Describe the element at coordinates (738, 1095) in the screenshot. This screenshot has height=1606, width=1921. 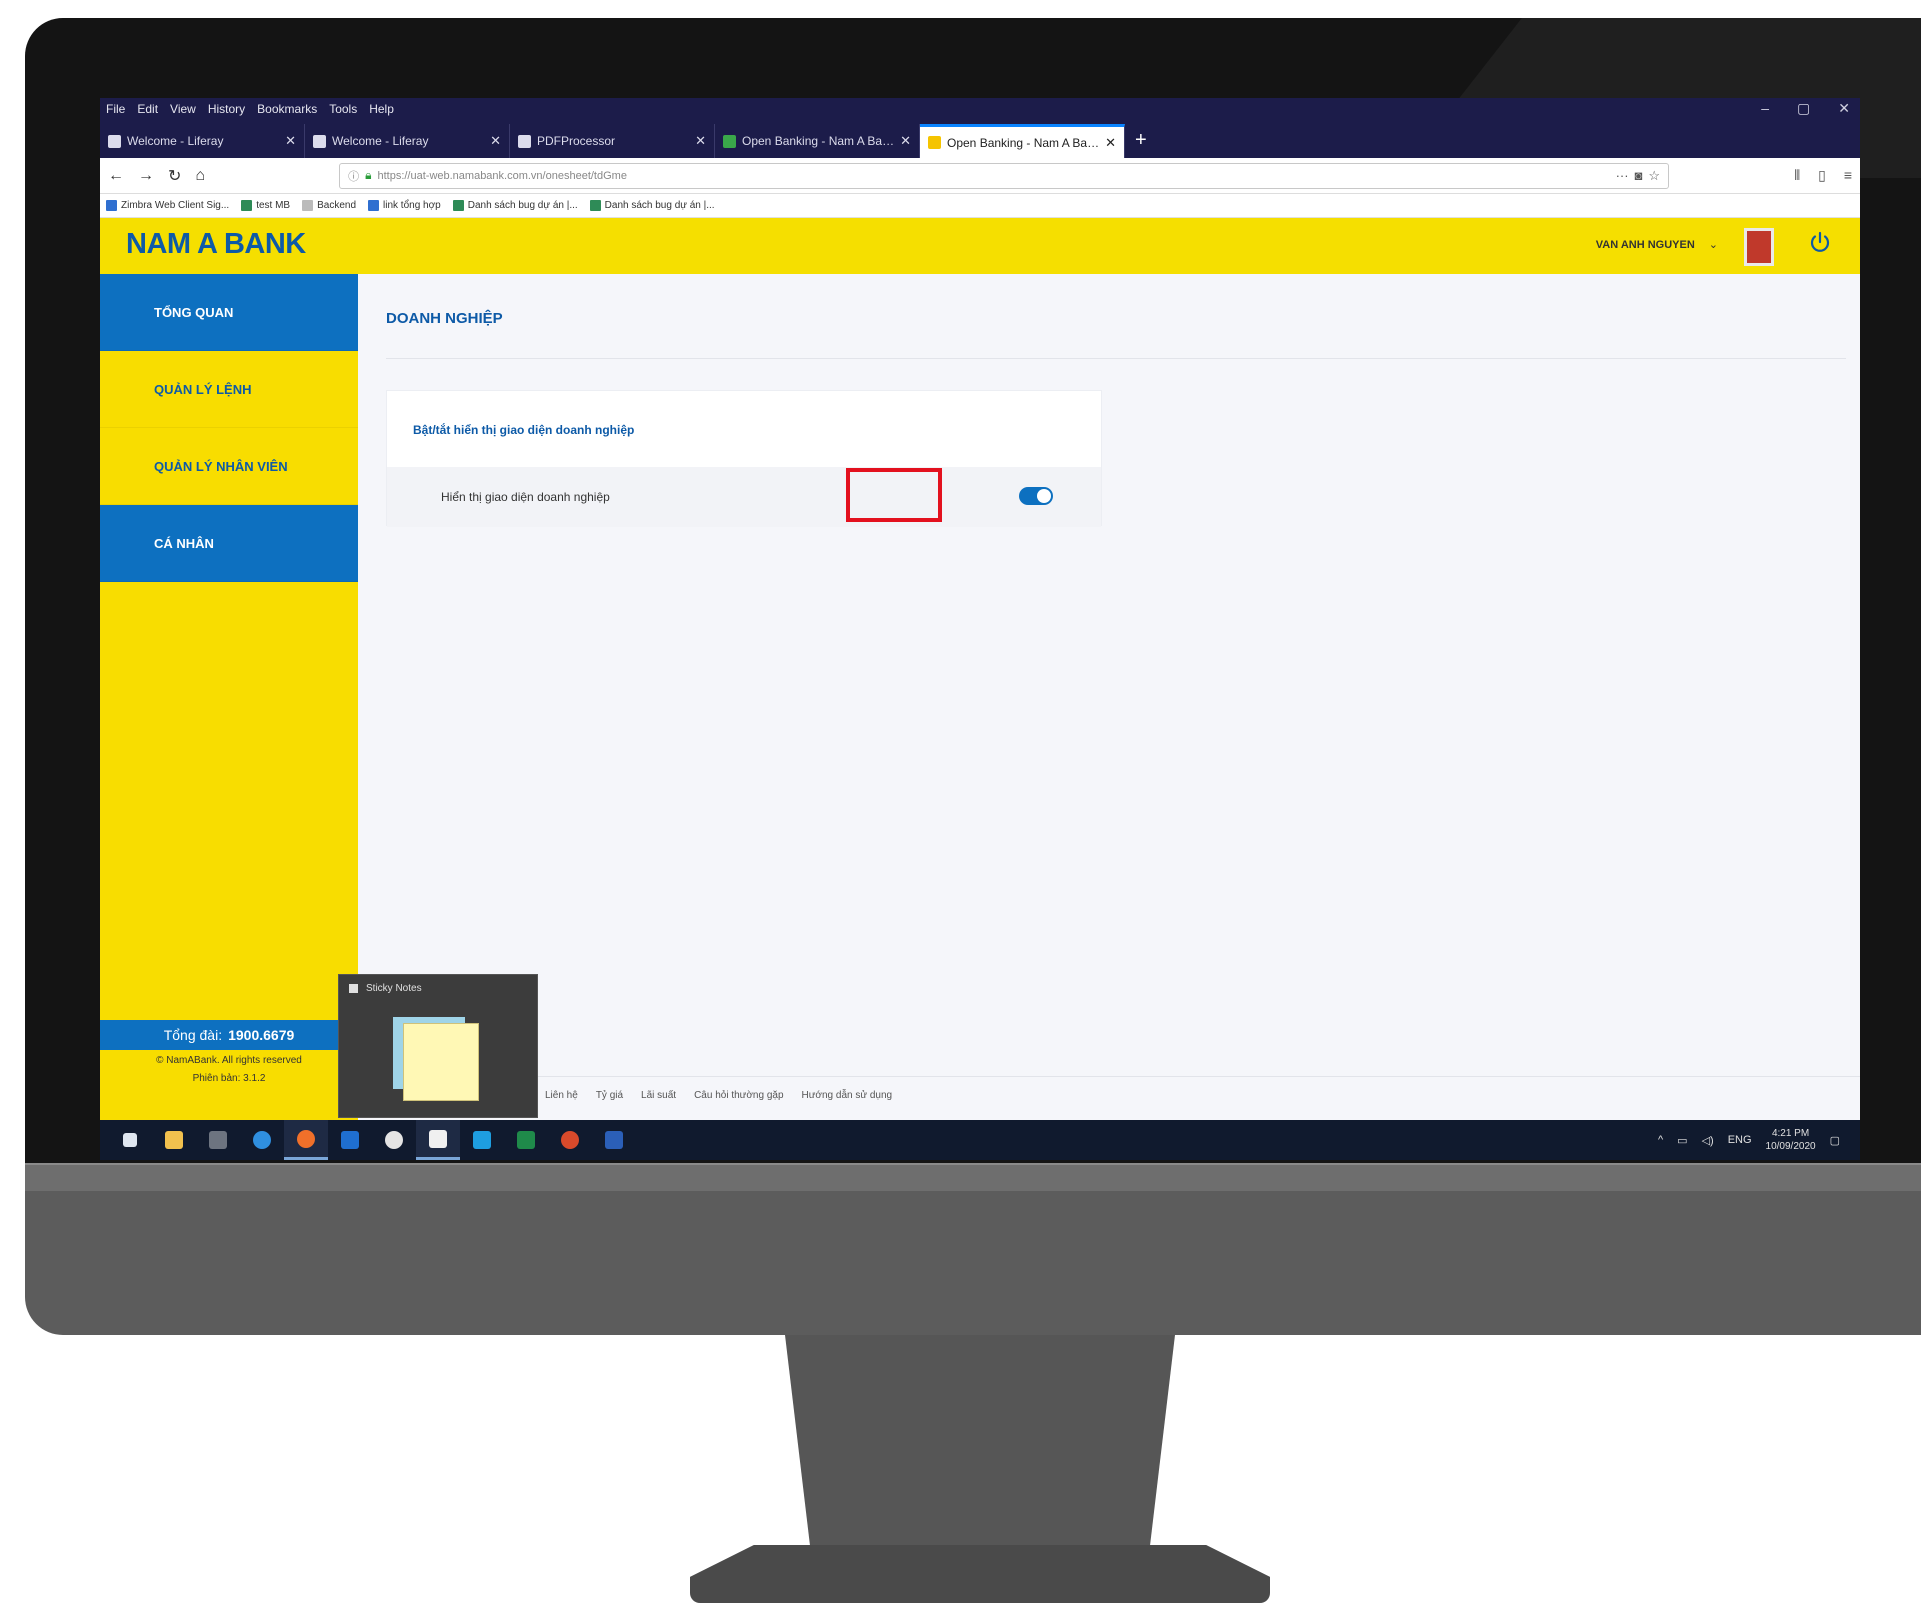
I see `footer-link: Câu hỏi thường gặp` at that location.